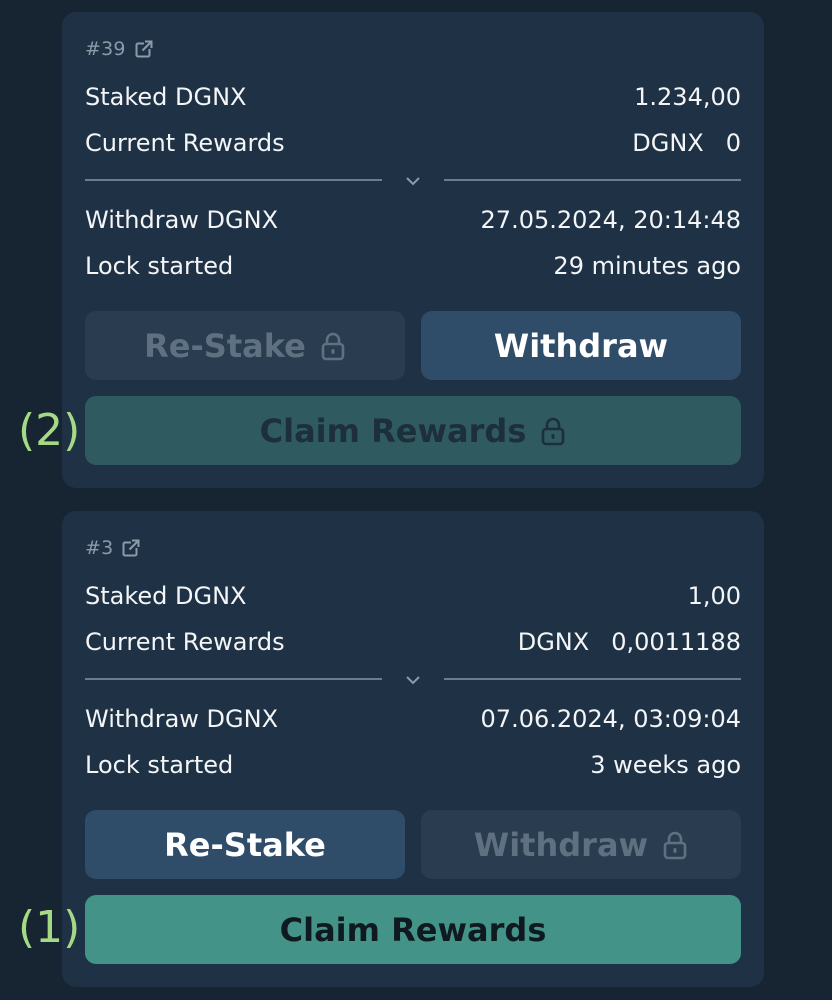 This screenshot has height=1000, width=832. What do you see at coordinates (714, 596) in the screenshot?
I see `staked-value: 1,00` at bounding box center [714, 596].